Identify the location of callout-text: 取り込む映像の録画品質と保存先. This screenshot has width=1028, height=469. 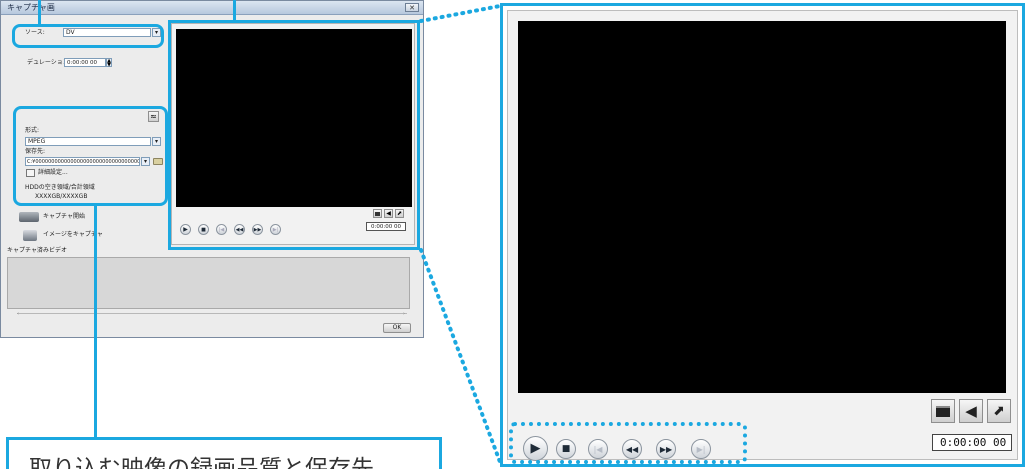
(201, 462).